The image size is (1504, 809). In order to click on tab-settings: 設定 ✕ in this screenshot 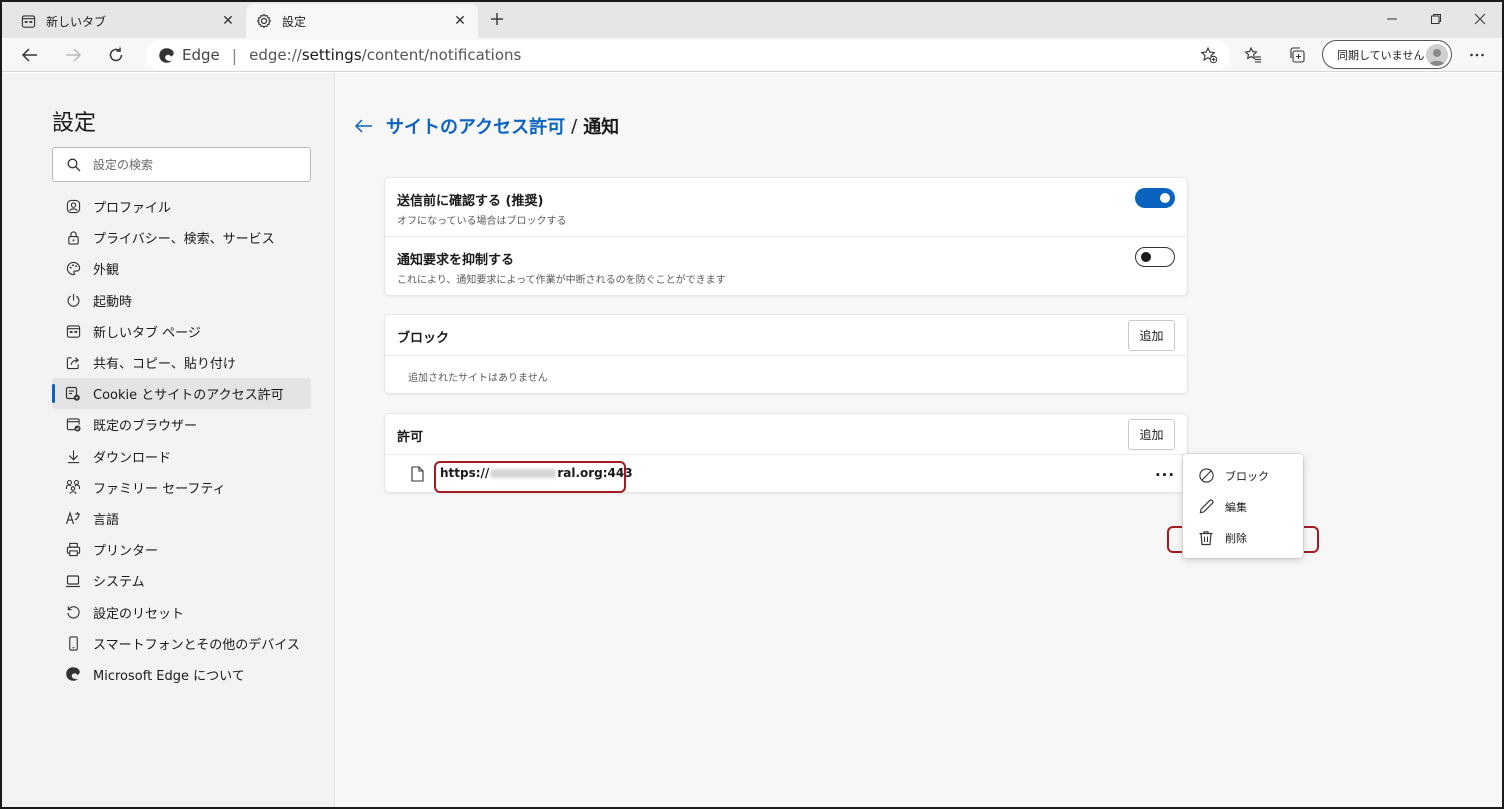, I will do `click(362, 21)`.